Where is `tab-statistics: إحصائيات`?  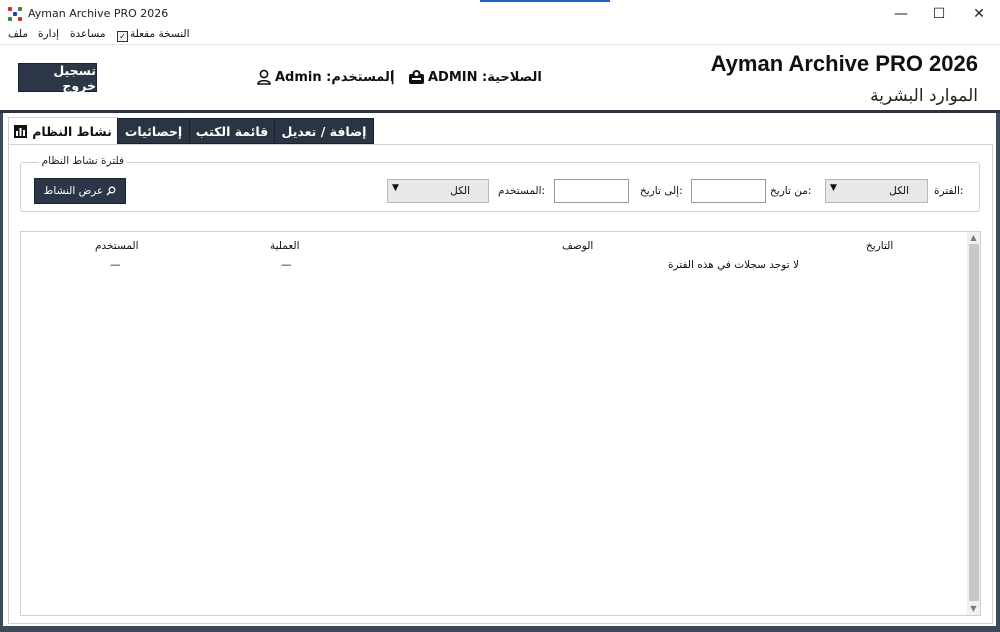
tab-statistics: إحصائيات is located at coordinates (153, 131).